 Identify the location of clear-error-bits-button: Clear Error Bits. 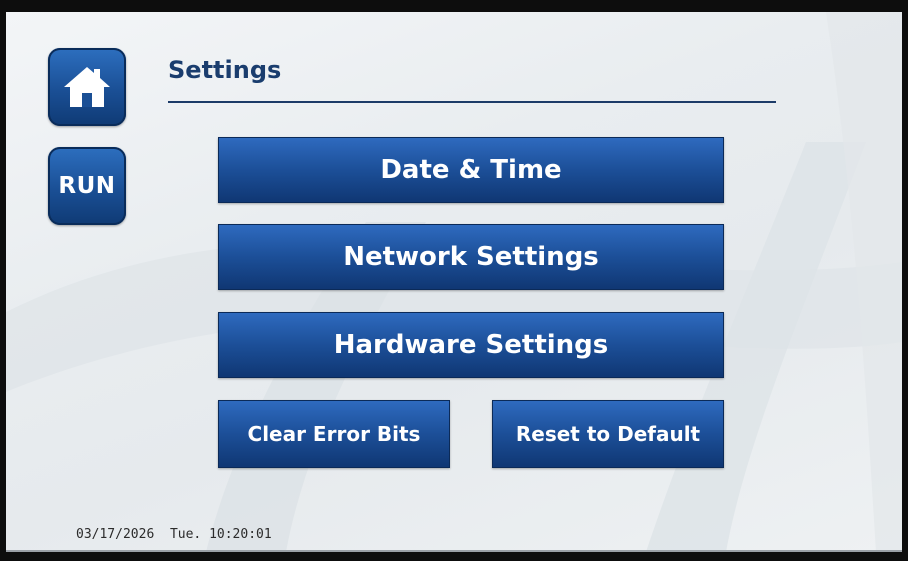
(334, 434).